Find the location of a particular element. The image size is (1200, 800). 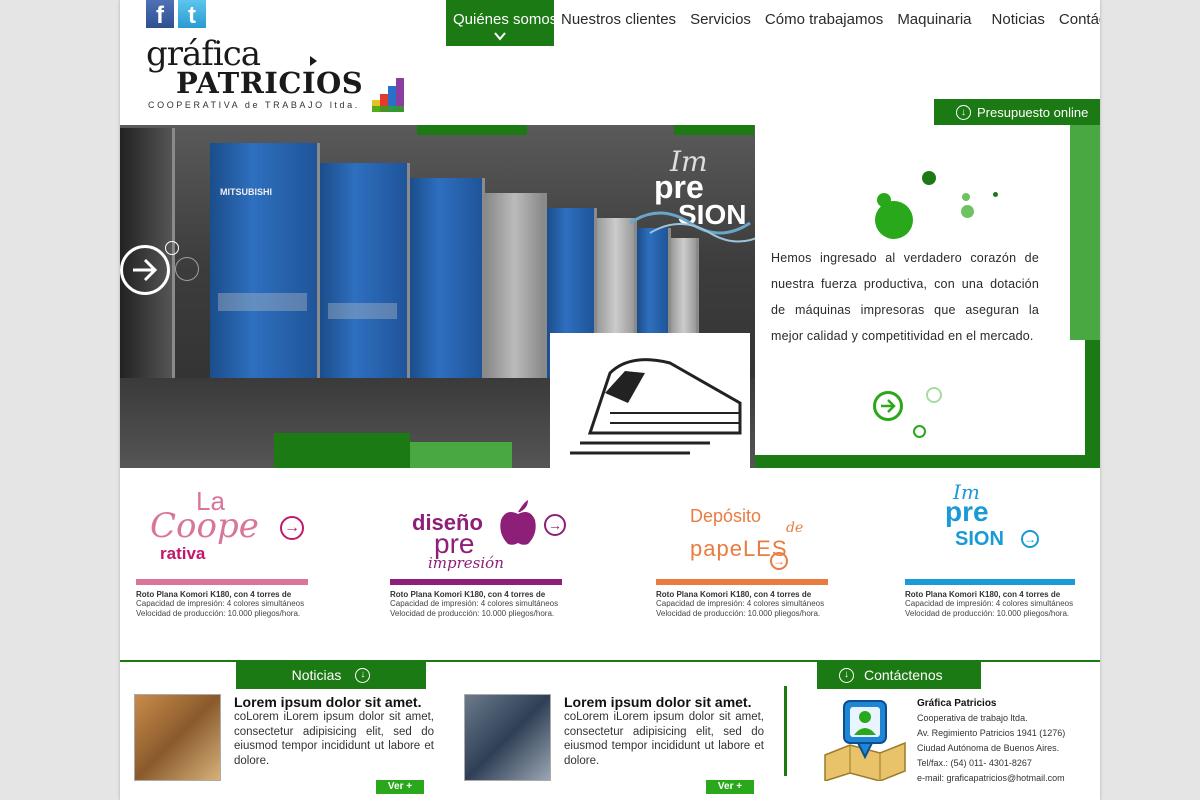

card-art: La Coope rativa → is located at coordinates (226, 527).